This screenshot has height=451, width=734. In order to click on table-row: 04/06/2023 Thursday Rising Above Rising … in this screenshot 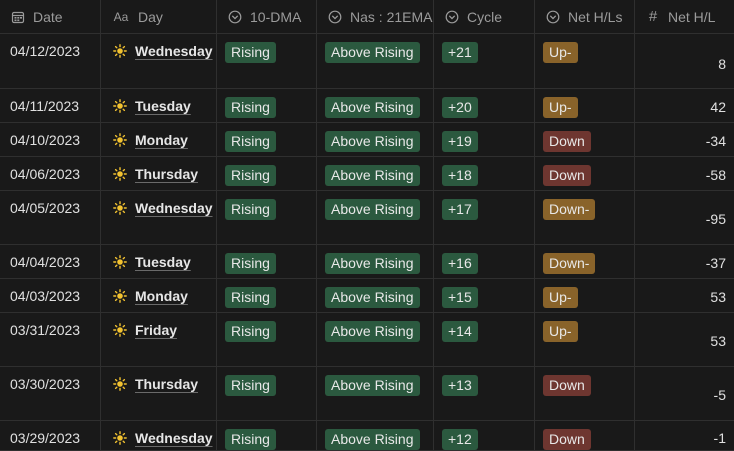, I will do `click(367, 174)`.